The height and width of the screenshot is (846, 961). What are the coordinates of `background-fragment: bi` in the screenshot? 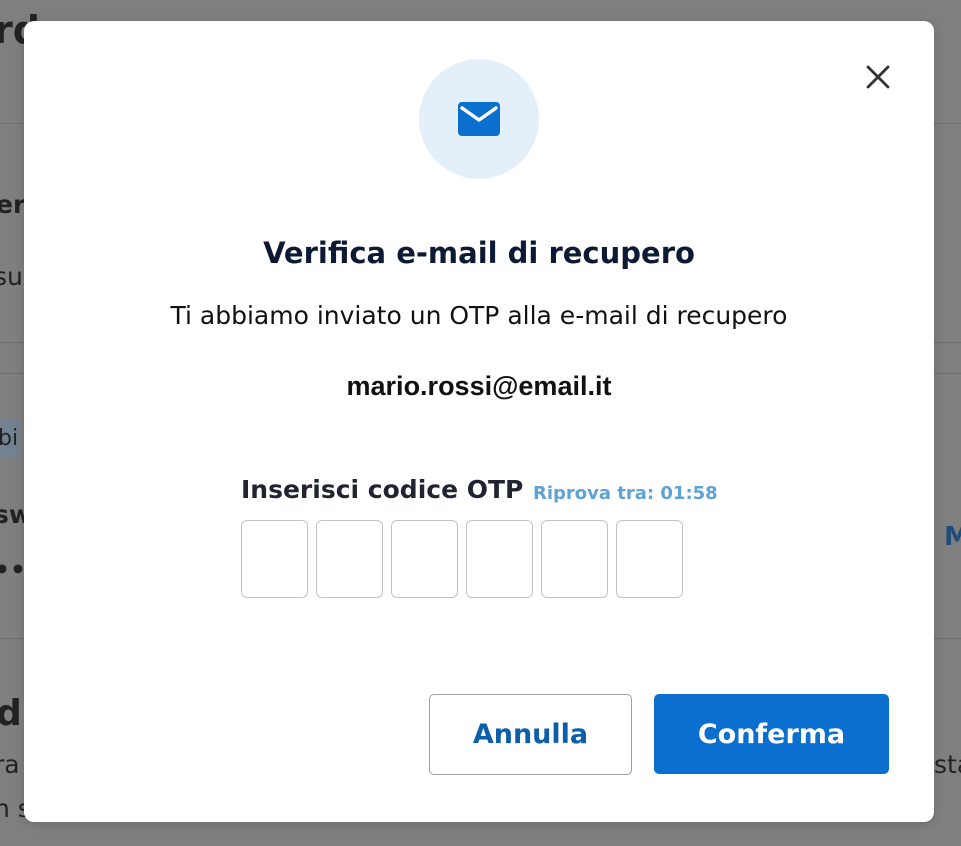 It's located at (10, 438).